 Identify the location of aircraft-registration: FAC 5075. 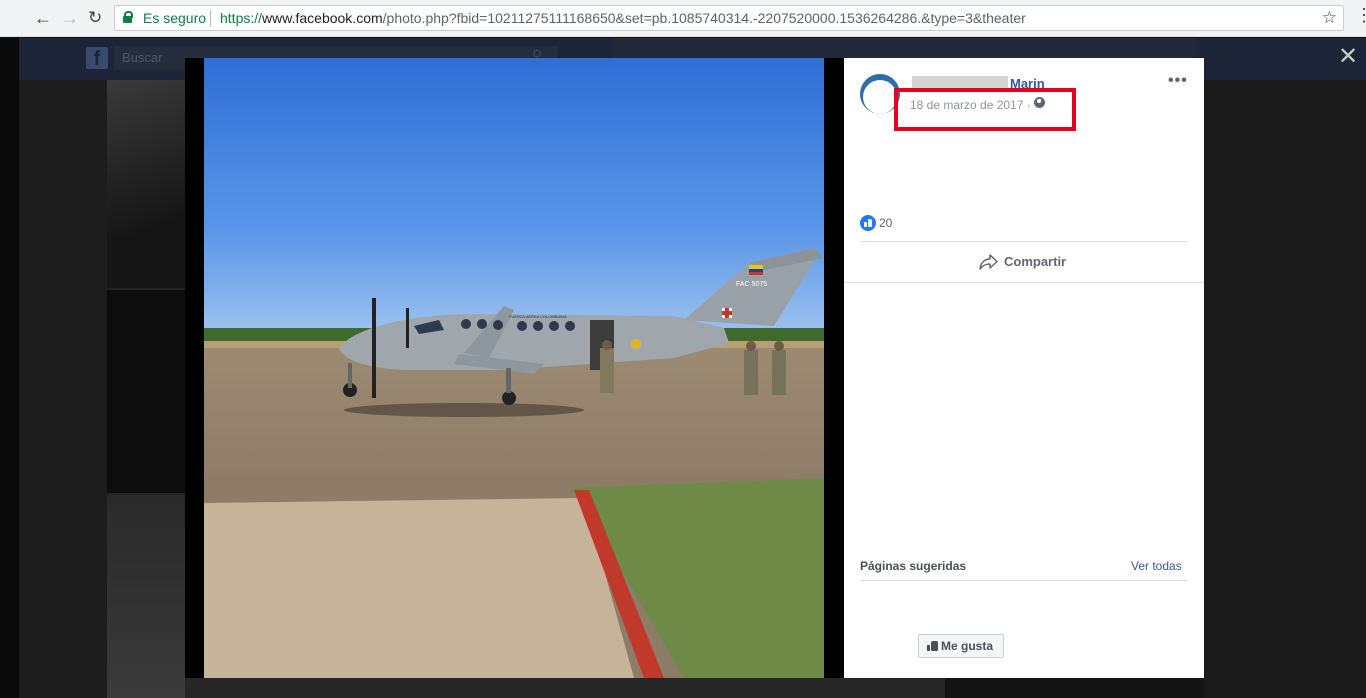
(751, 284).